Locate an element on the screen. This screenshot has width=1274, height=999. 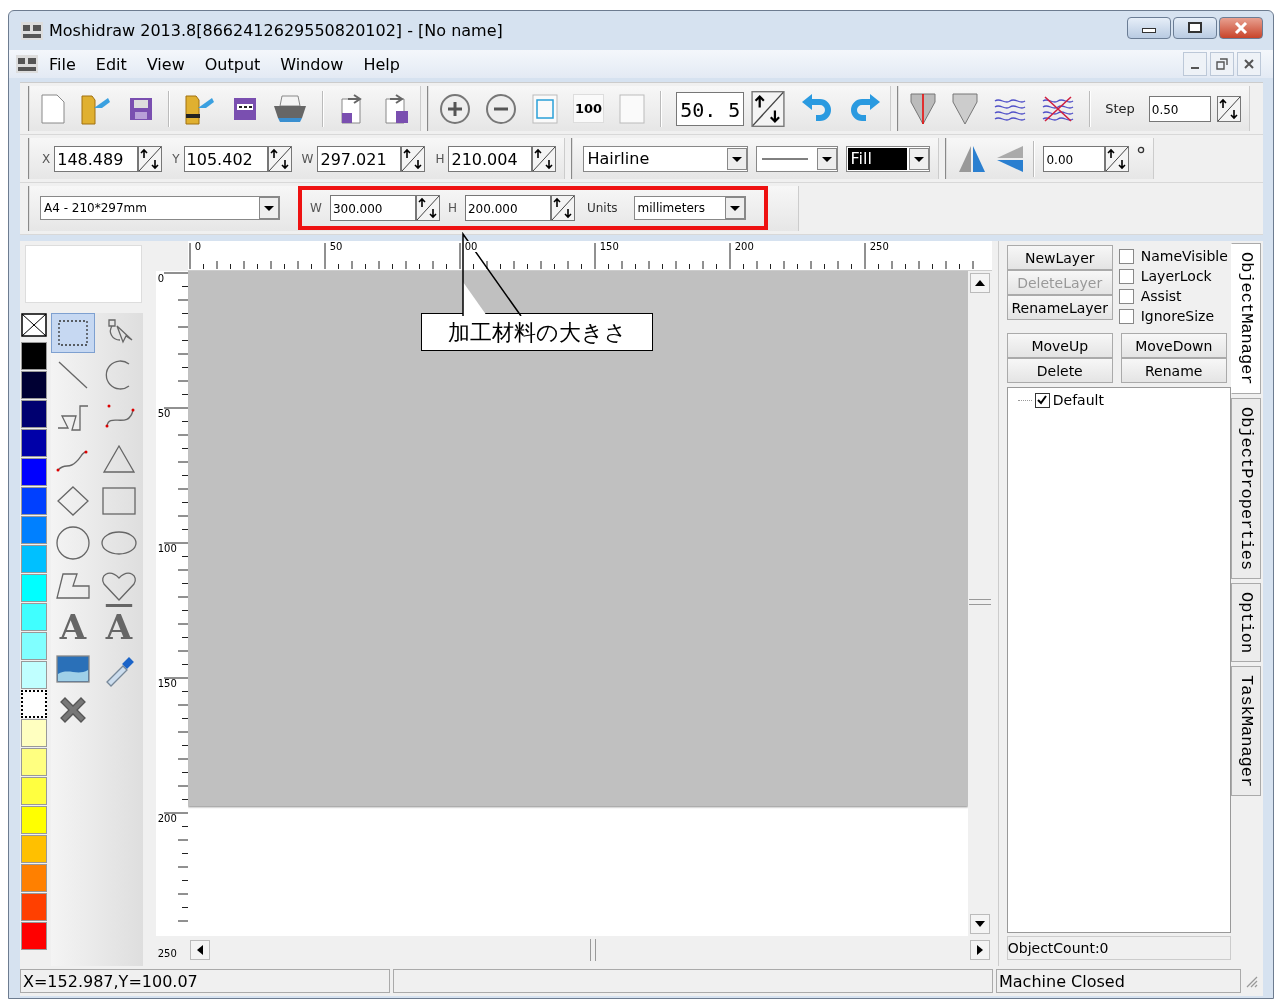
restore-icon is located at coordinates (1222, 64).